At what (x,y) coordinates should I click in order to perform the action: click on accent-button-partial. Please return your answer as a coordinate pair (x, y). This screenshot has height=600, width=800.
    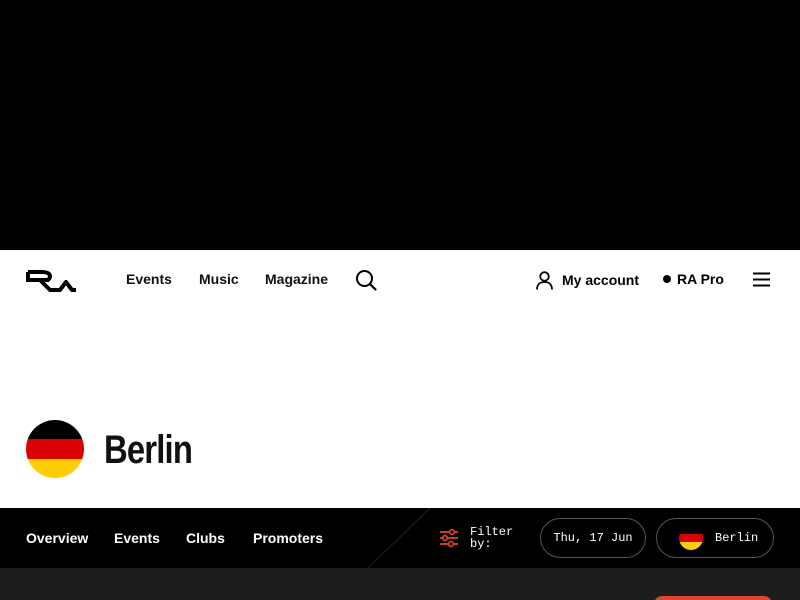
    Looking at the image, I should click on (713, 598).